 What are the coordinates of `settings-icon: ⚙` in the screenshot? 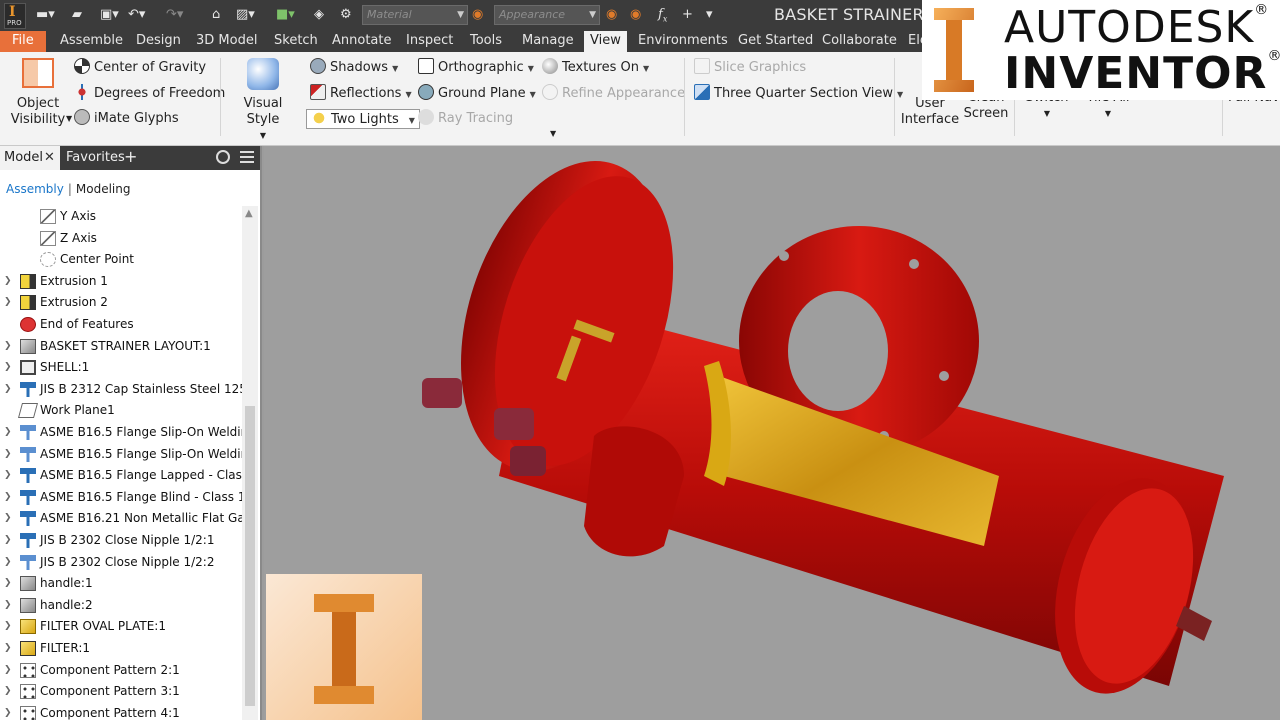 It's located at (346, 15).